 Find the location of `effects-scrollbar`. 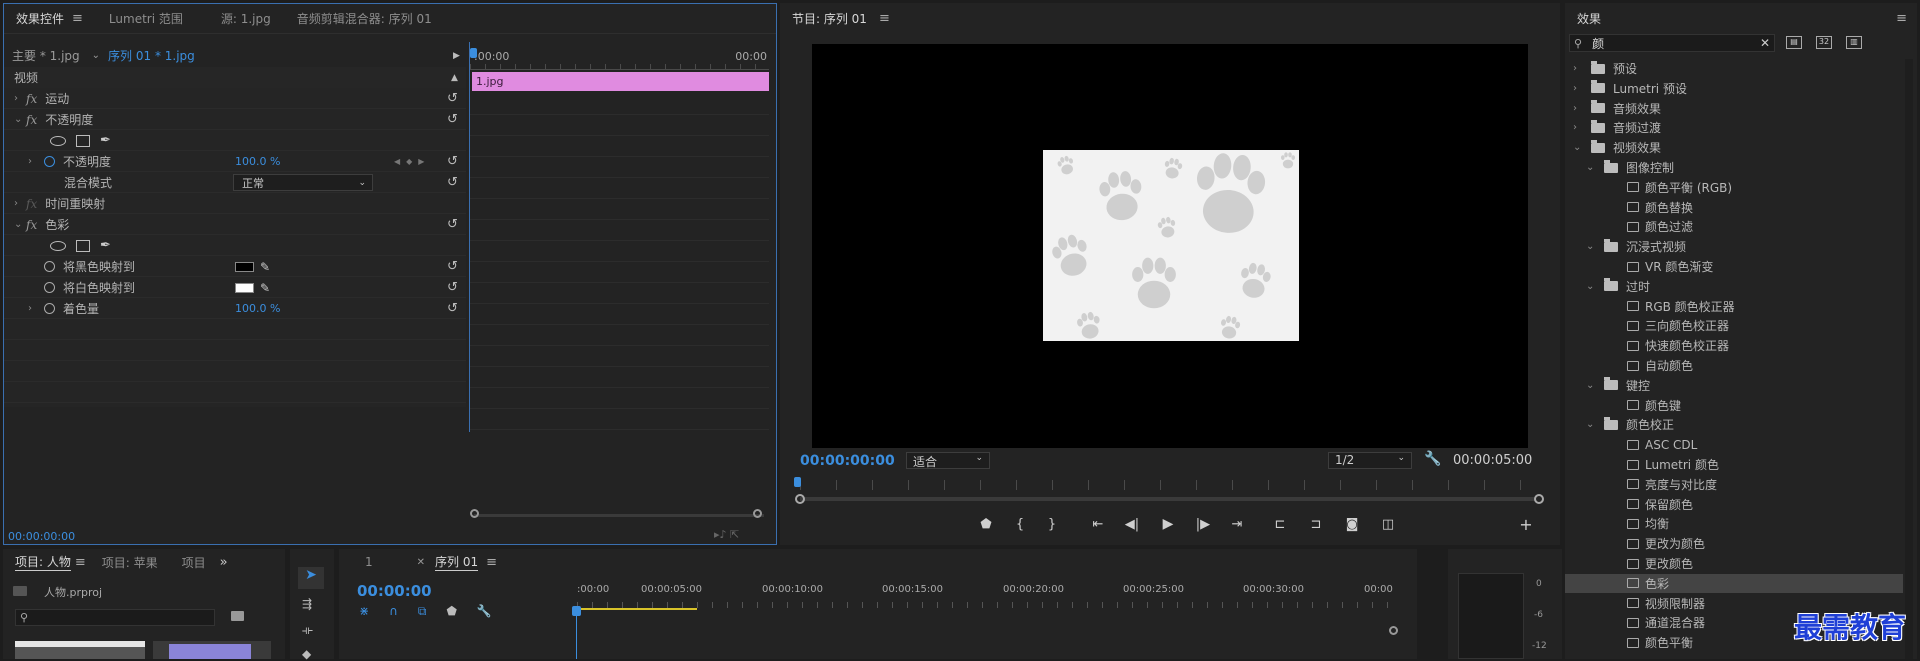

effects-scrollbar is located at coordinates (1909, 359).